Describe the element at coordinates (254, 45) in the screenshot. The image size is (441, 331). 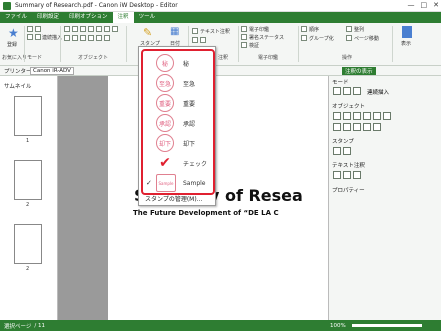
I see `verify-button: 検証` at that location.